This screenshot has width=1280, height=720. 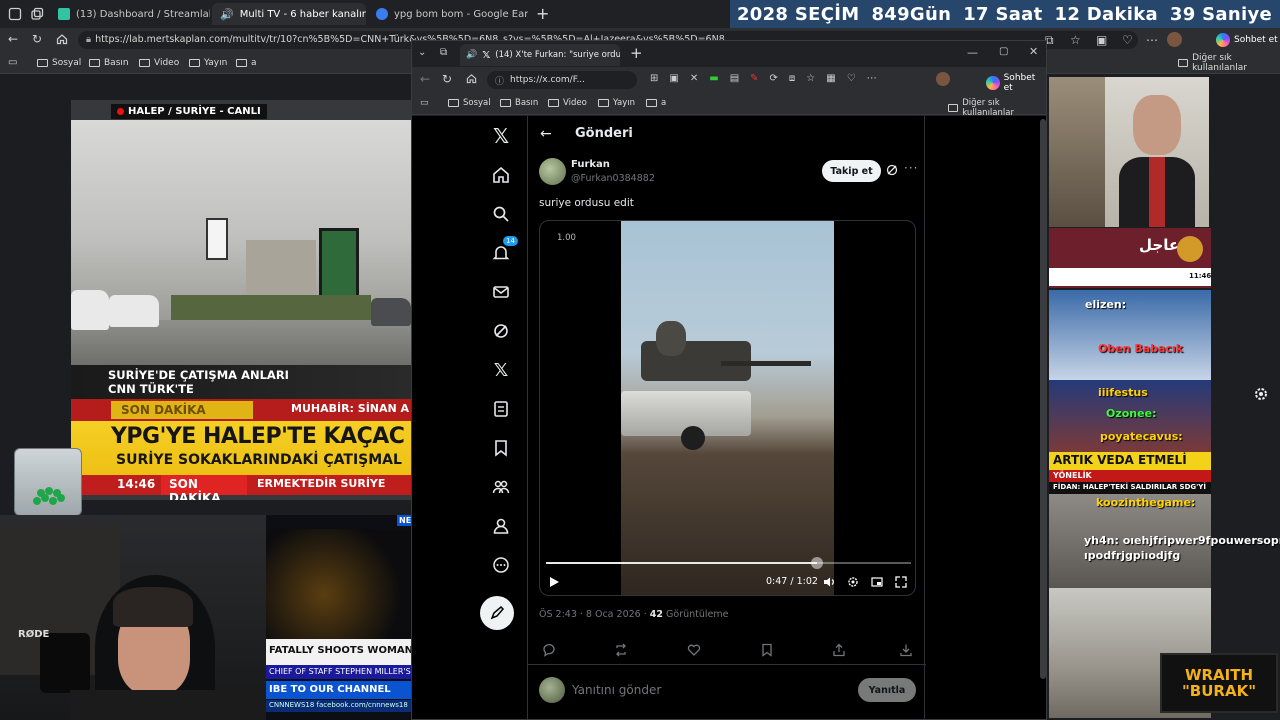 I want to click on workspaces-icon, so click(x=37, y=14).